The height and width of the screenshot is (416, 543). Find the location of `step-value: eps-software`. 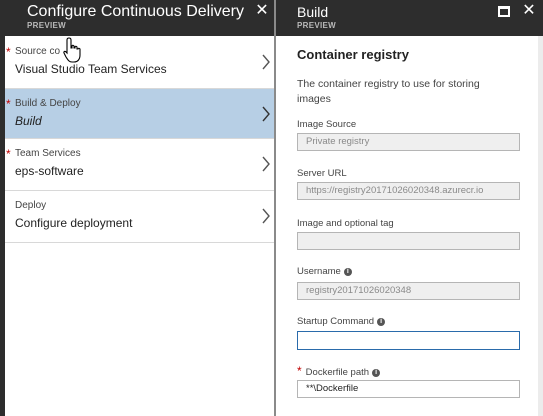

step-value: eps-software is located at coordinates (49, 171).